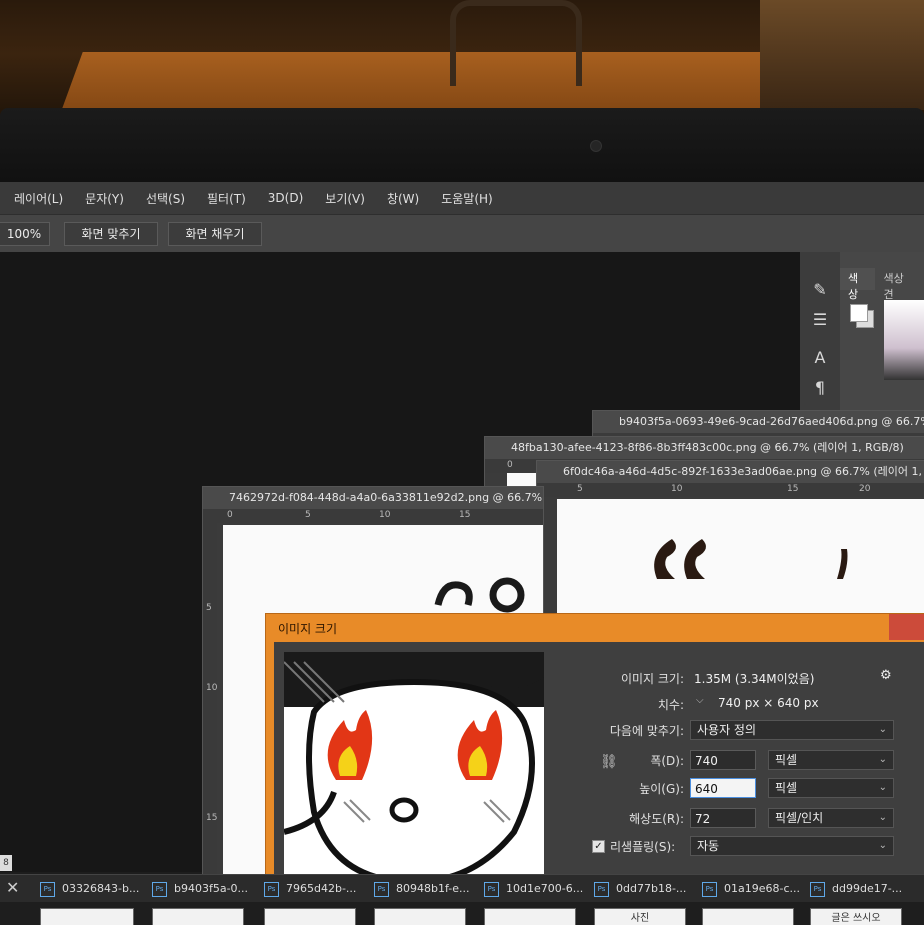  Describe the element at coordinates (859, 313) in the screenshot. I see `foreground-color-swatch` at that location.